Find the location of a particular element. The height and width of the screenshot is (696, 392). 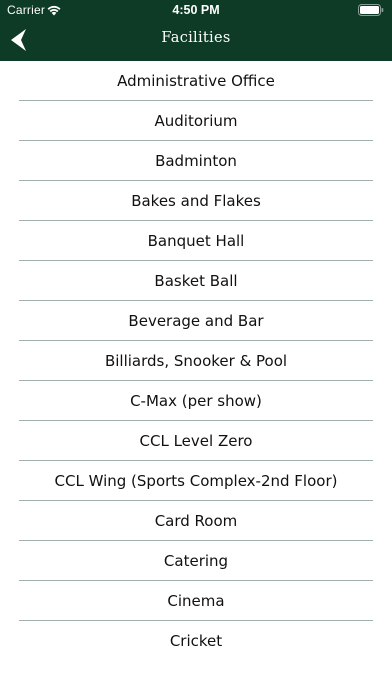

page-title: Facilities is located at coordinates (196, 38).